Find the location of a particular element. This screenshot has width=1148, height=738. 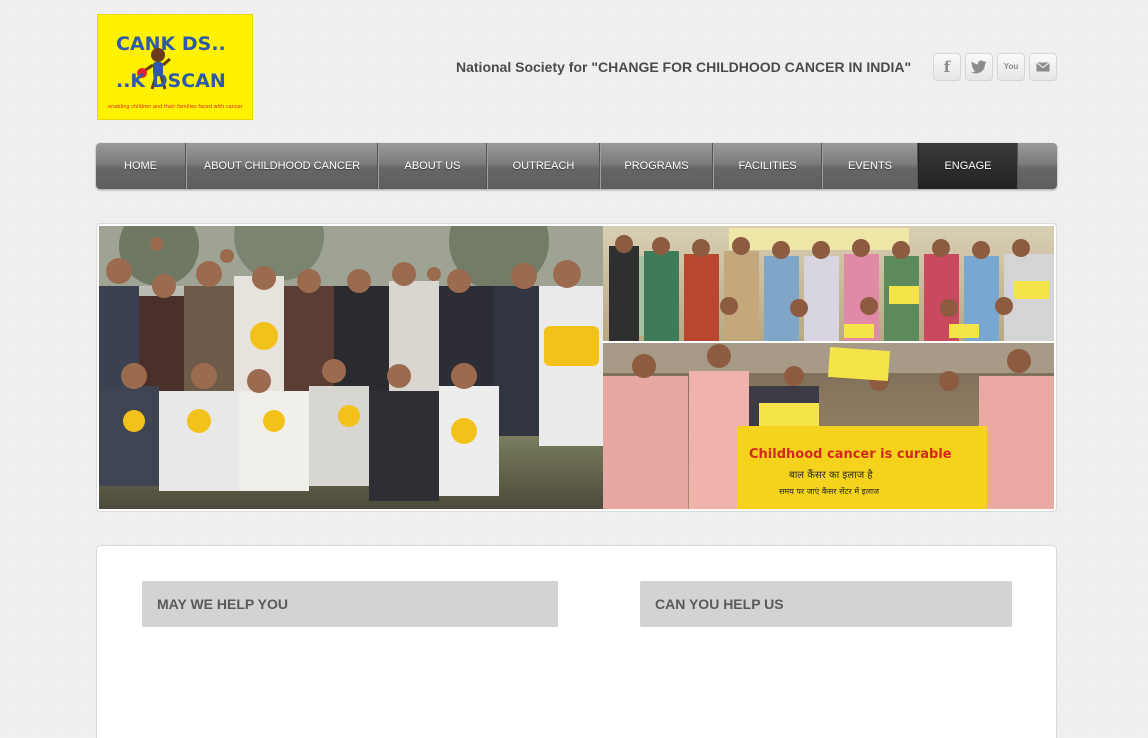

facebook-icon: f is located at coordinates (947, 67).